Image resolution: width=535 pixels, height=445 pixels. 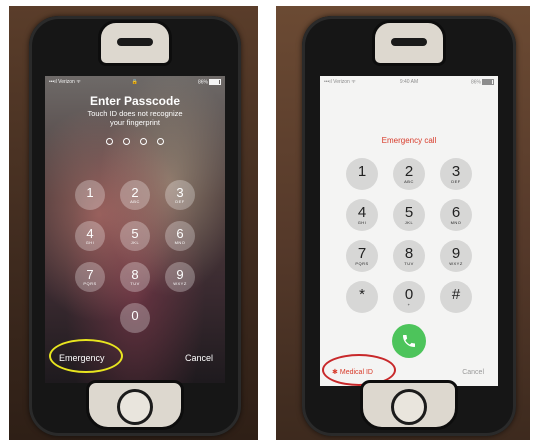 I want to click on dial-key-7: 7 PQRS, so click(x=362, y=256).